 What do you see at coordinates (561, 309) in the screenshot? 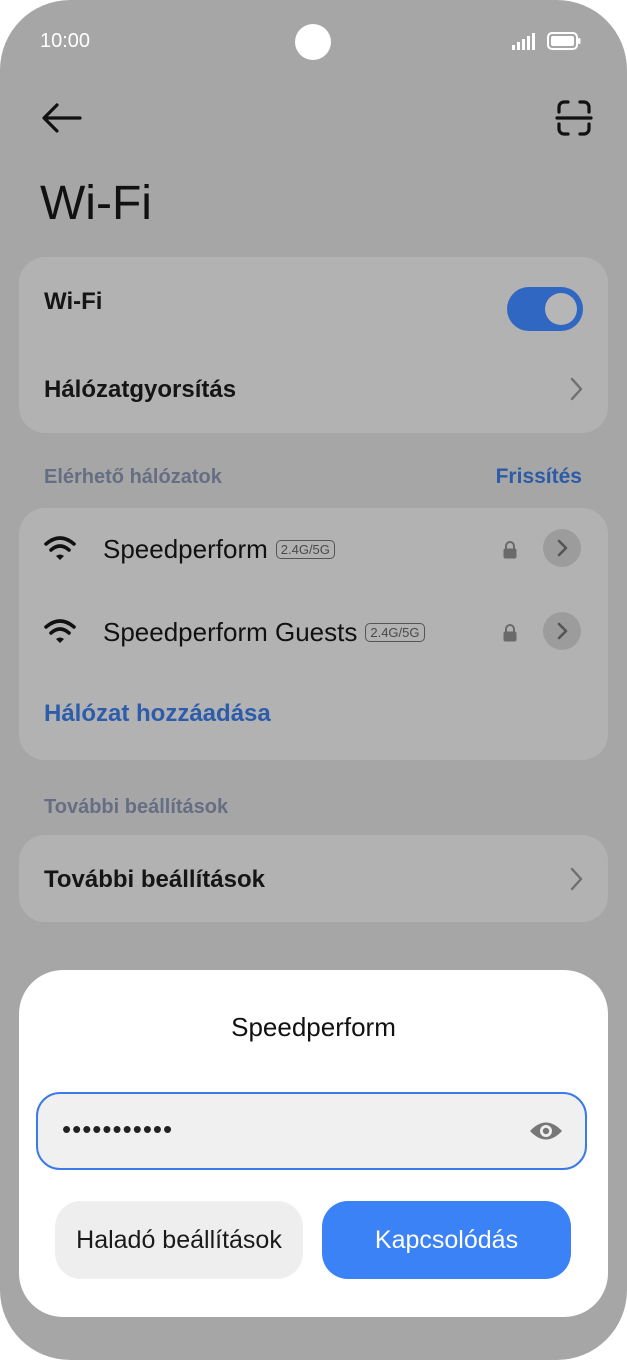
I see `toggle-knob` at bounding box center [561, 309].